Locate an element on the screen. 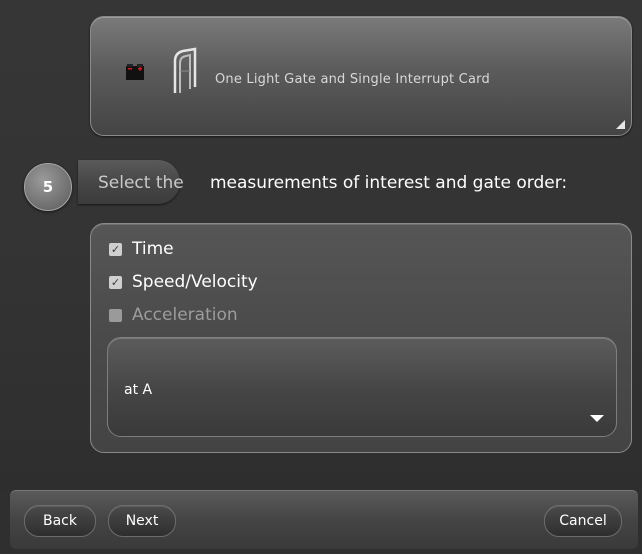 This screenshot has height=554, width=642. gate-order-select: at A is located at coordinates (362, 387).